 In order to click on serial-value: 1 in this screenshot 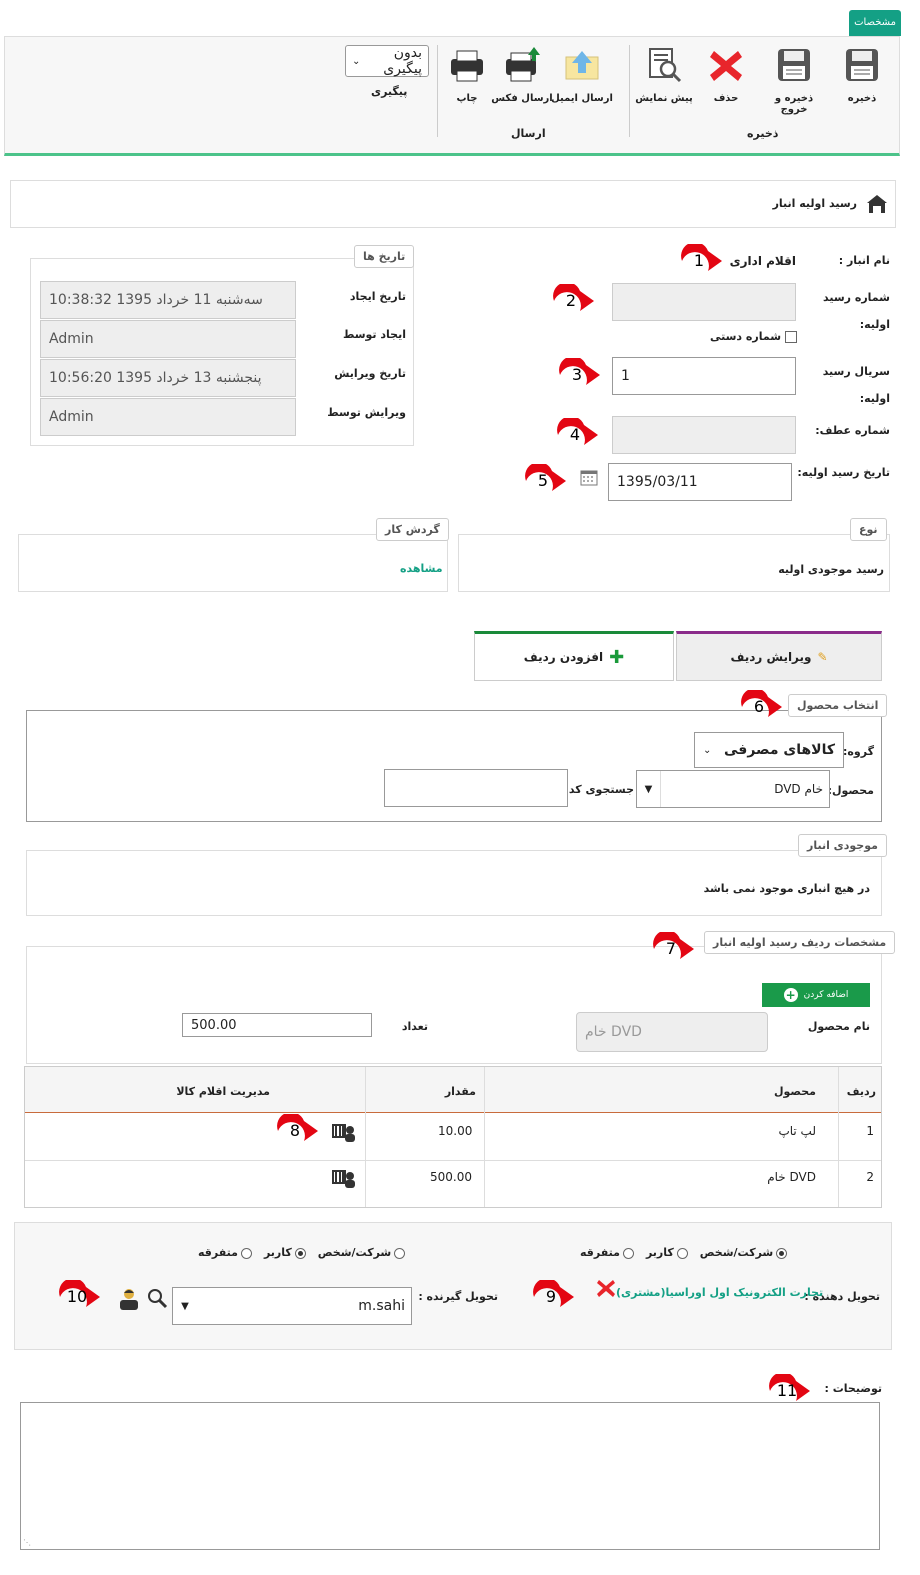, I will do `click(625, 376)`.